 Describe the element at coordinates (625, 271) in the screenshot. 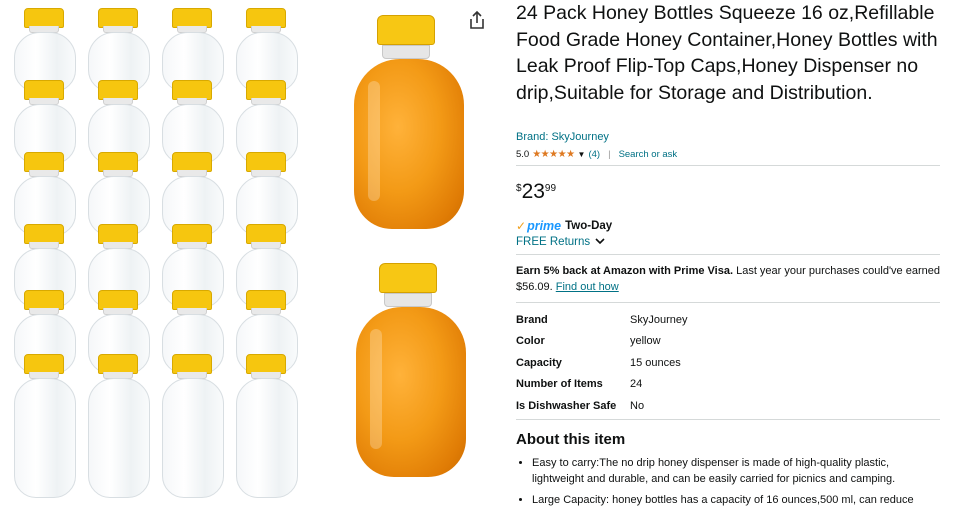

I see `offer-headline: Earn 5% back at Amazon with Prime Visa.` at that location.